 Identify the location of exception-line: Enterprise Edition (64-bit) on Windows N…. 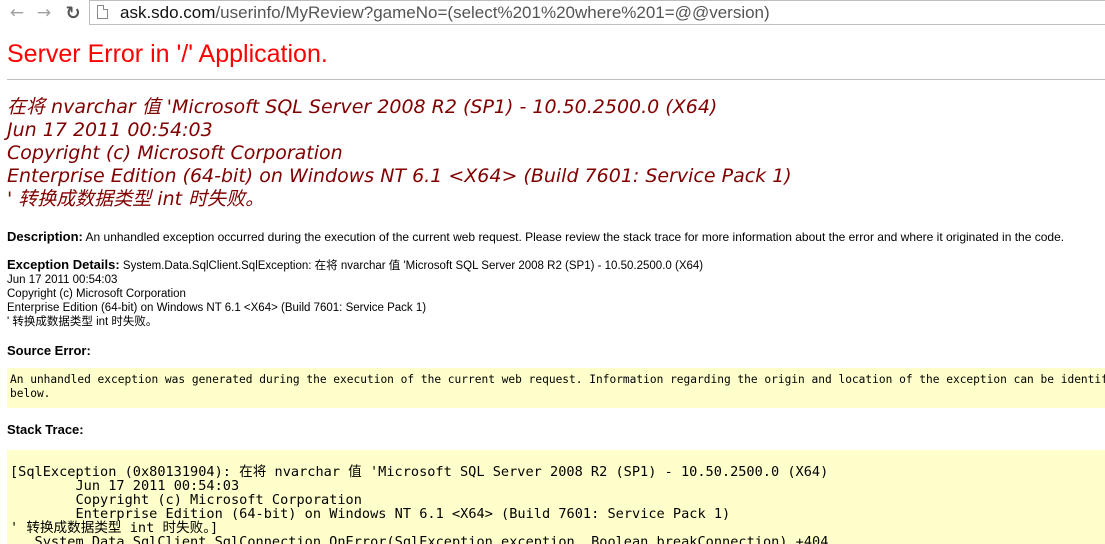
(217, 308).